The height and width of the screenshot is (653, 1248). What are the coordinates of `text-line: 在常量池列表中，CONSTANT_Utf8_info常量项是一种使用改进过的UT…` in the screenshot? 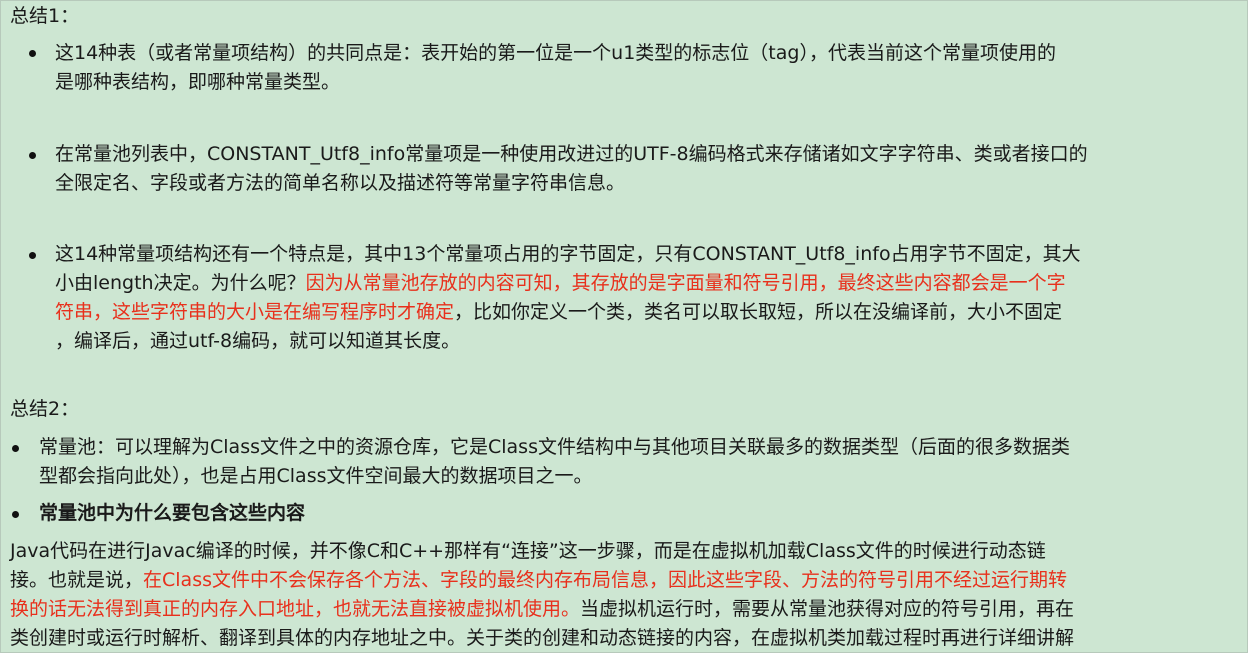 It's located at (571, 154).